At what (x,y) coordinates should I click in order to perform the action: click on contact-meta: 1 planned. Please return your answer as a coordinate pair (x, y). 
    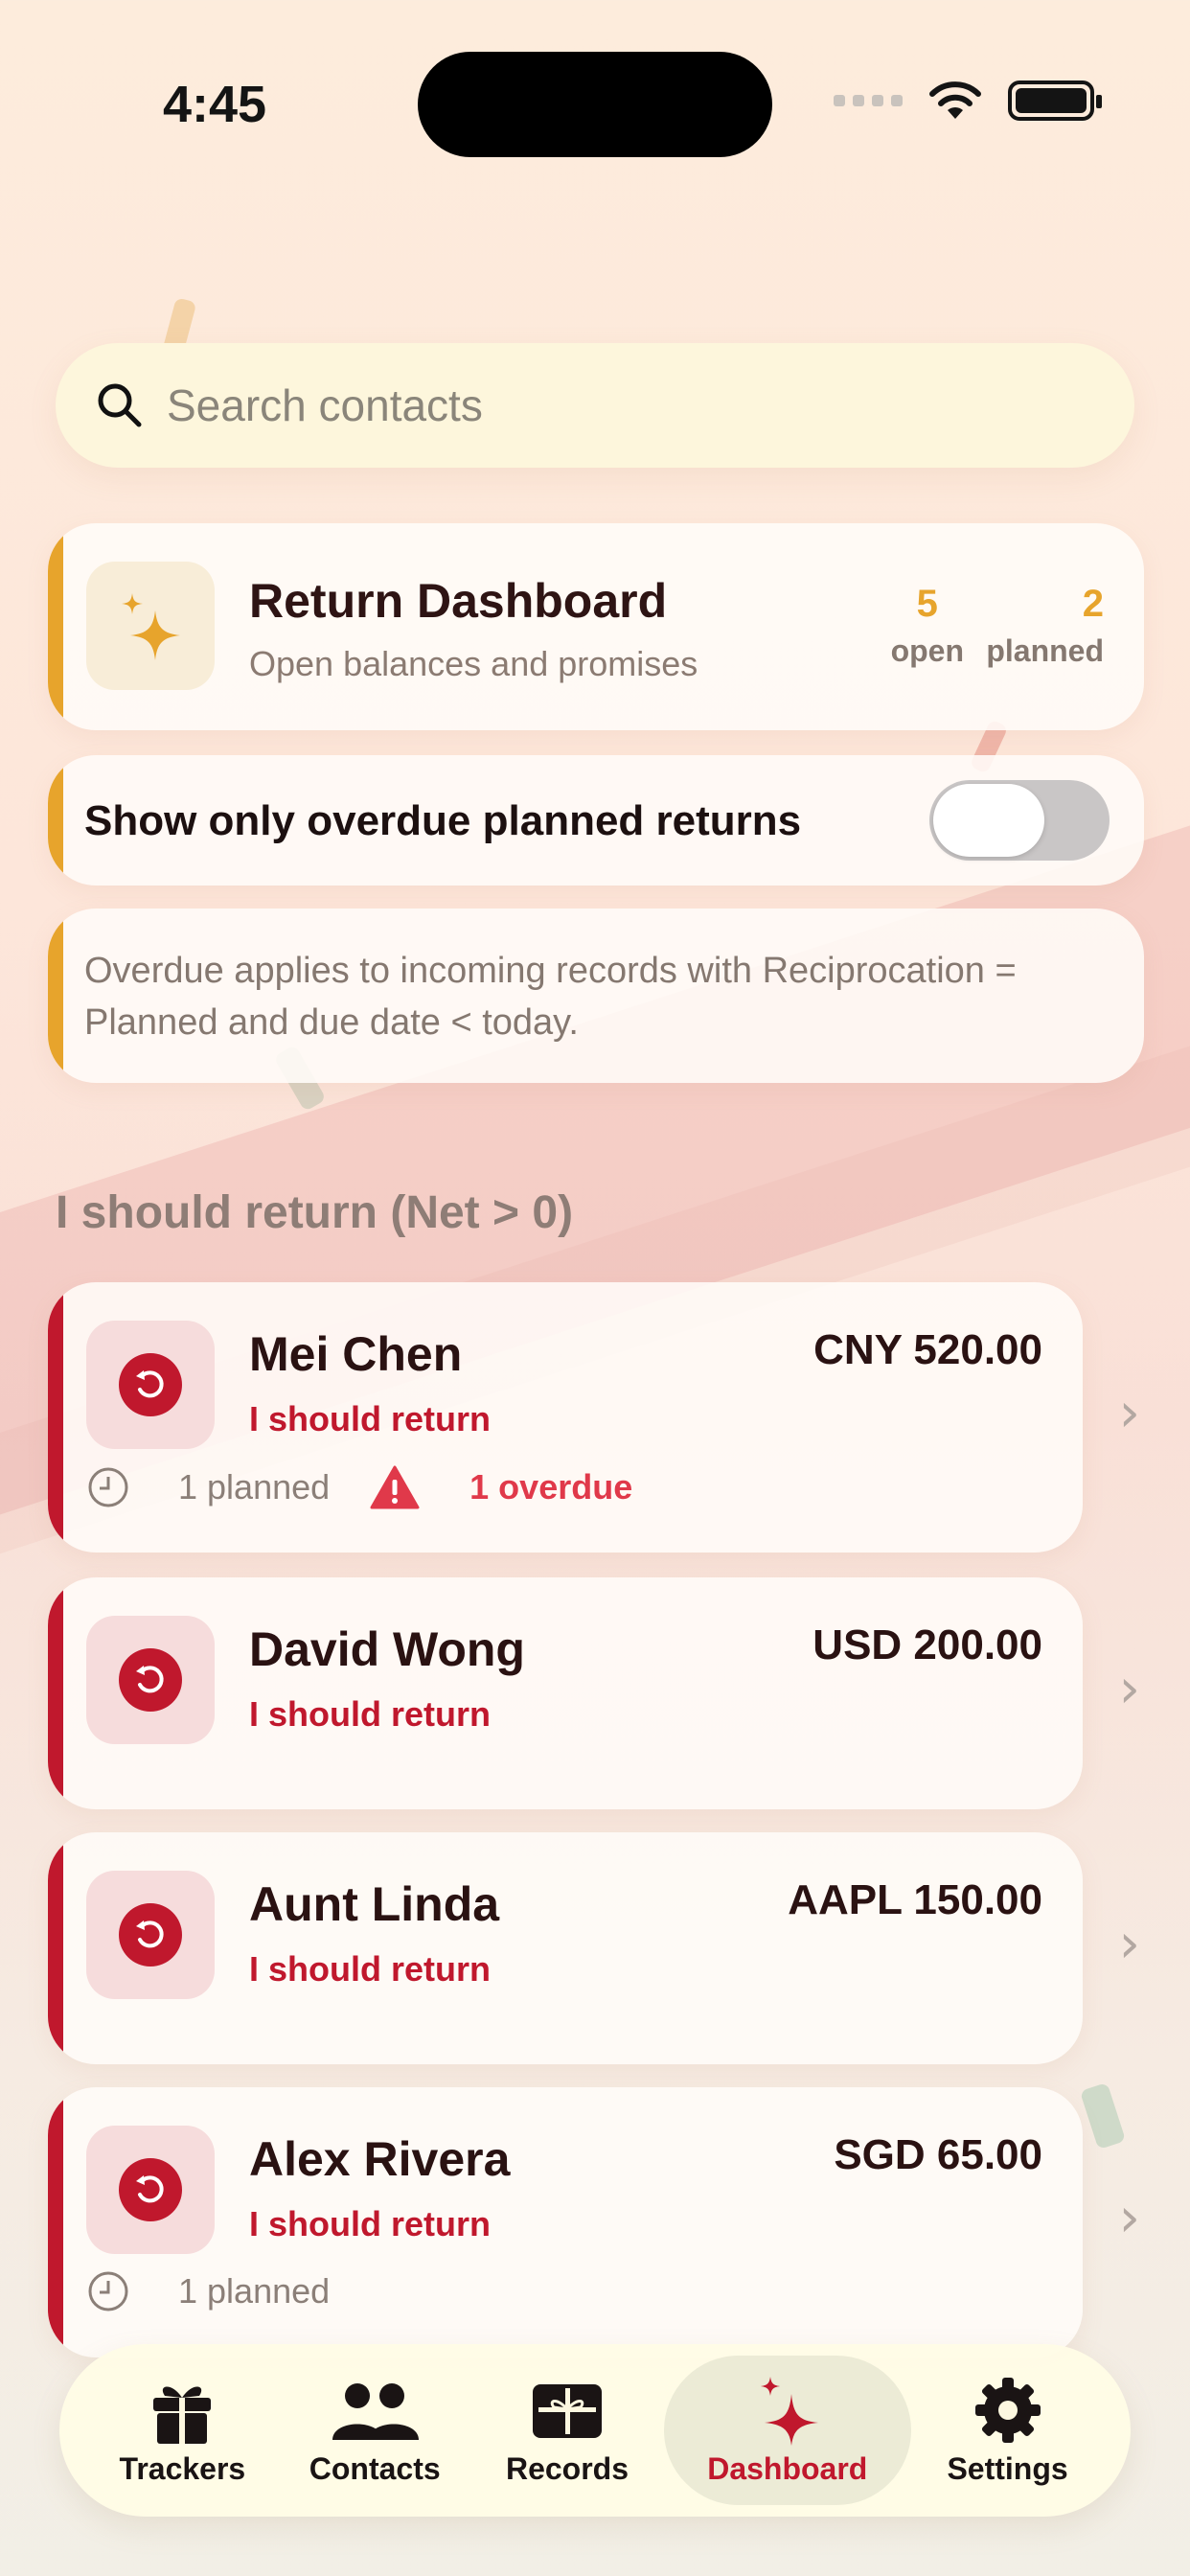
    Looking at the image, I should click on (208, 2291).